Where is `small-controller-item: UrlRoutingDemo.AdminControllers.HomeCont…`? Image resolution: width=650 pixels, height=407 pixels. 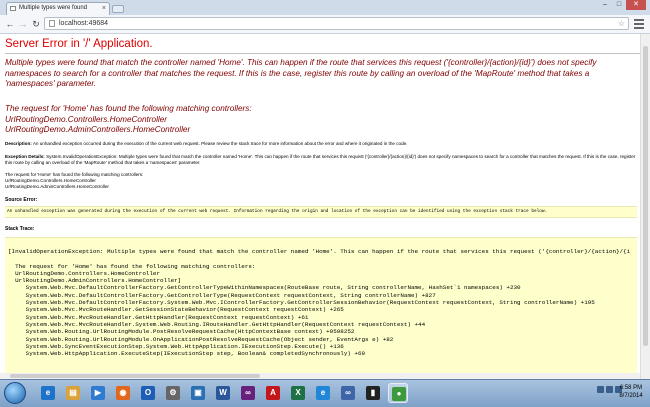 small-controller-item: UrlRoutingDemo.AdminControllers.HomeCont… is located at coordinates (57, 186).